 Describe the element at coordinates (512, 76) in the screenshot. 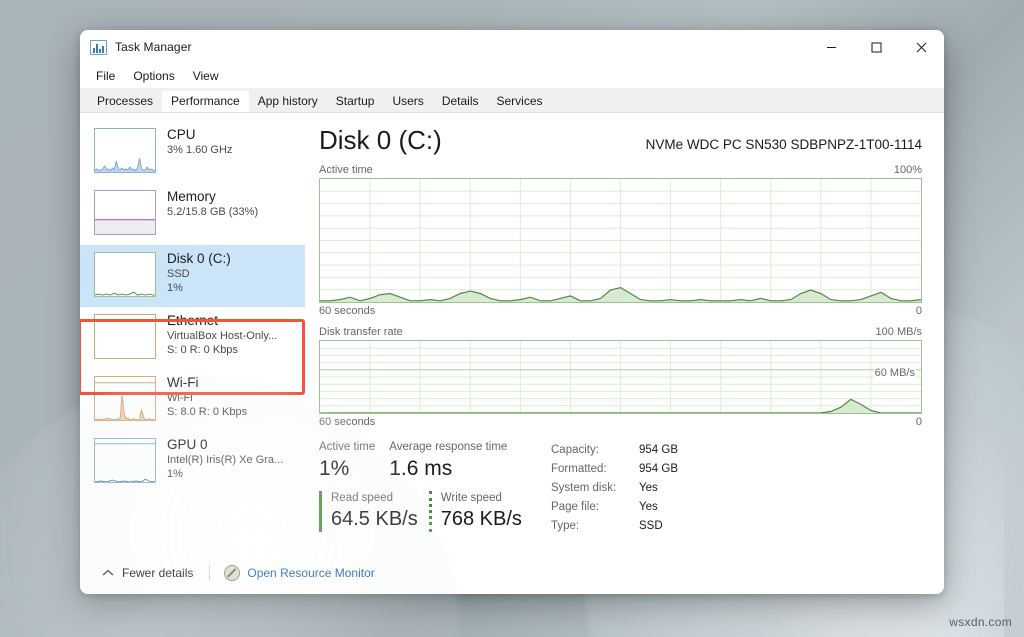

I see `menu-bar: File Options View` at that location.